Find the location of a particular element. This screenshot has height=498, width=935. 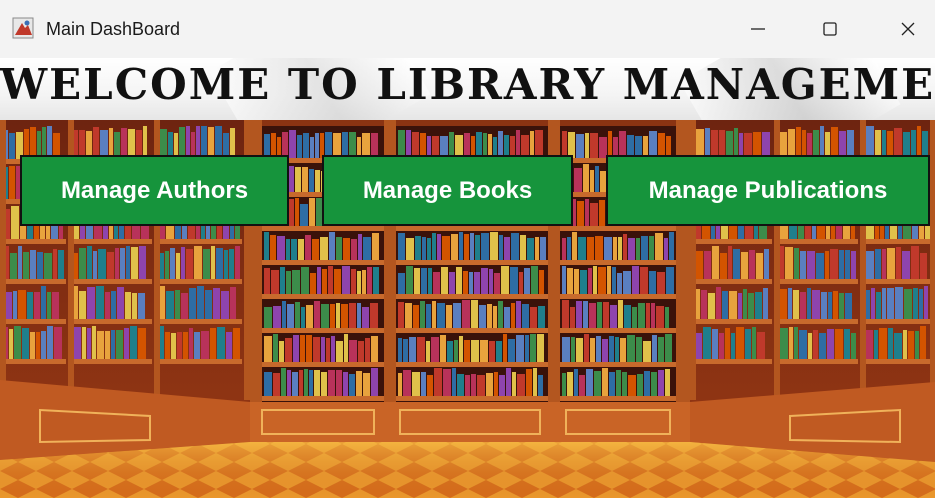

close-button is located at coordinates (907, 29).